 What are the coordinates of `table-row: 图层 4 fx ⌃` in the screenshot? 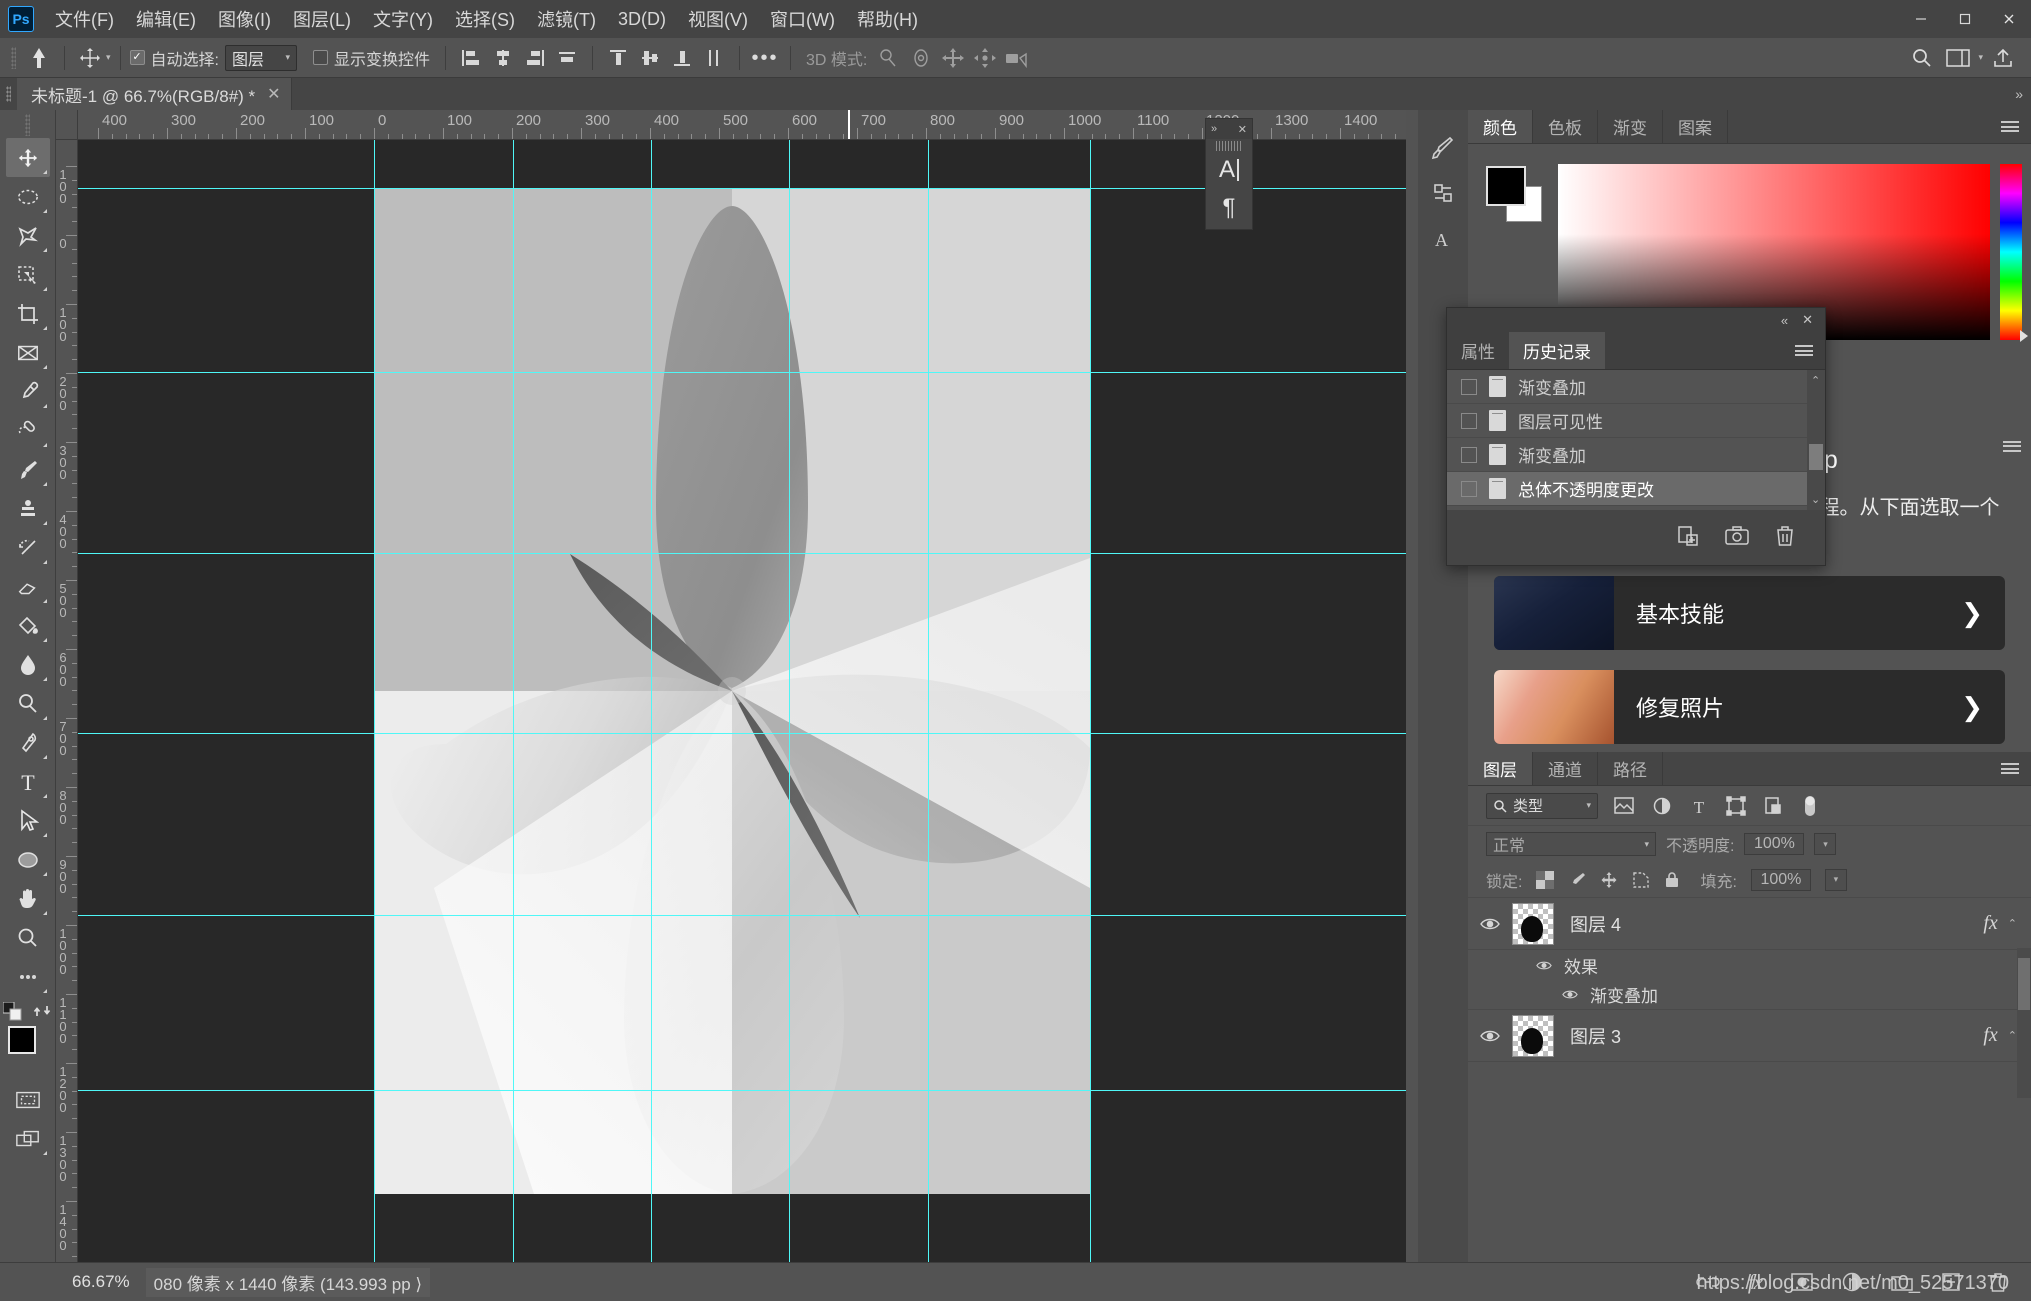 It's located at (1749, 924).